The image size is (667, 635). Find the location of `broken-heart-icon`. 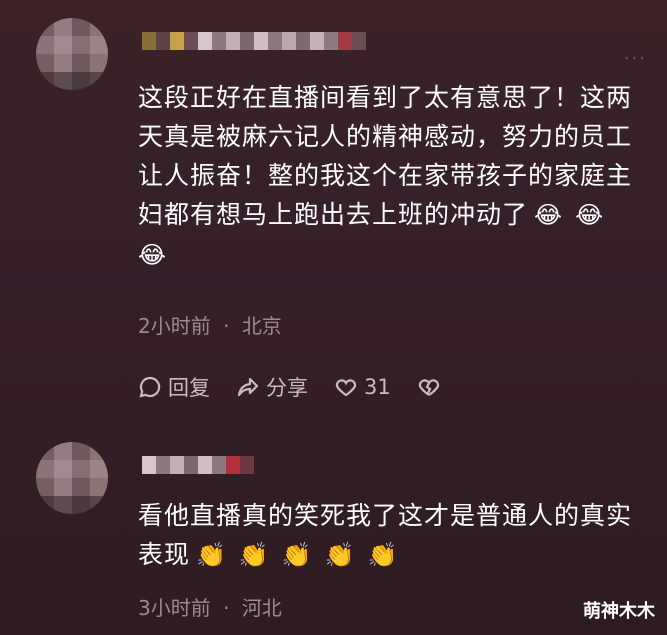

broken-heart-icon is located at coordinates (428, 387).